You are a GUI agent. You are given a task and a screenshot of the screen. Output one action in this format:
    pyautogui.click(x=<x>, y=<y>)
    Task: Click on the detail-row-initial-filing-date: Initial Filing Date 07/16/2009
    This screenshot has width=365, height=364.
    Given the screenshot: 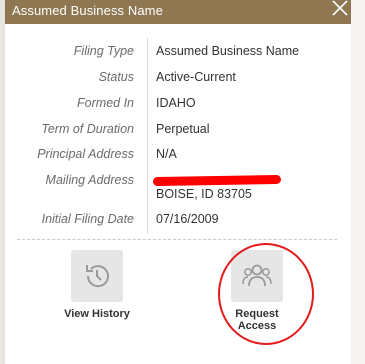 What is the action you would take?
    pyautogui.click(x=178, y=222)
    